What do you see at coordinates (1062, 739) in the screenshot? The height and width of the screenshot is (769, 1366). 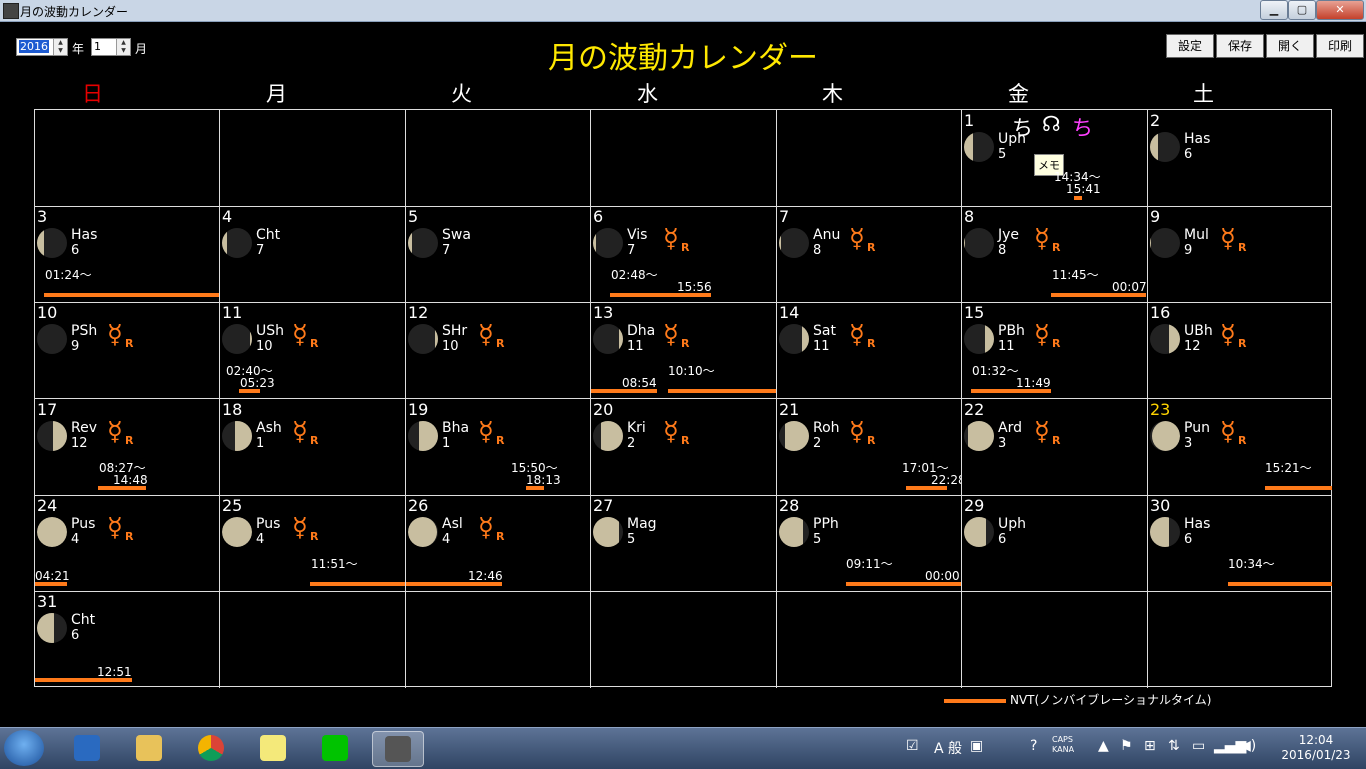 I see `caps-label: CAPS` at bounding box center [1062, 739].